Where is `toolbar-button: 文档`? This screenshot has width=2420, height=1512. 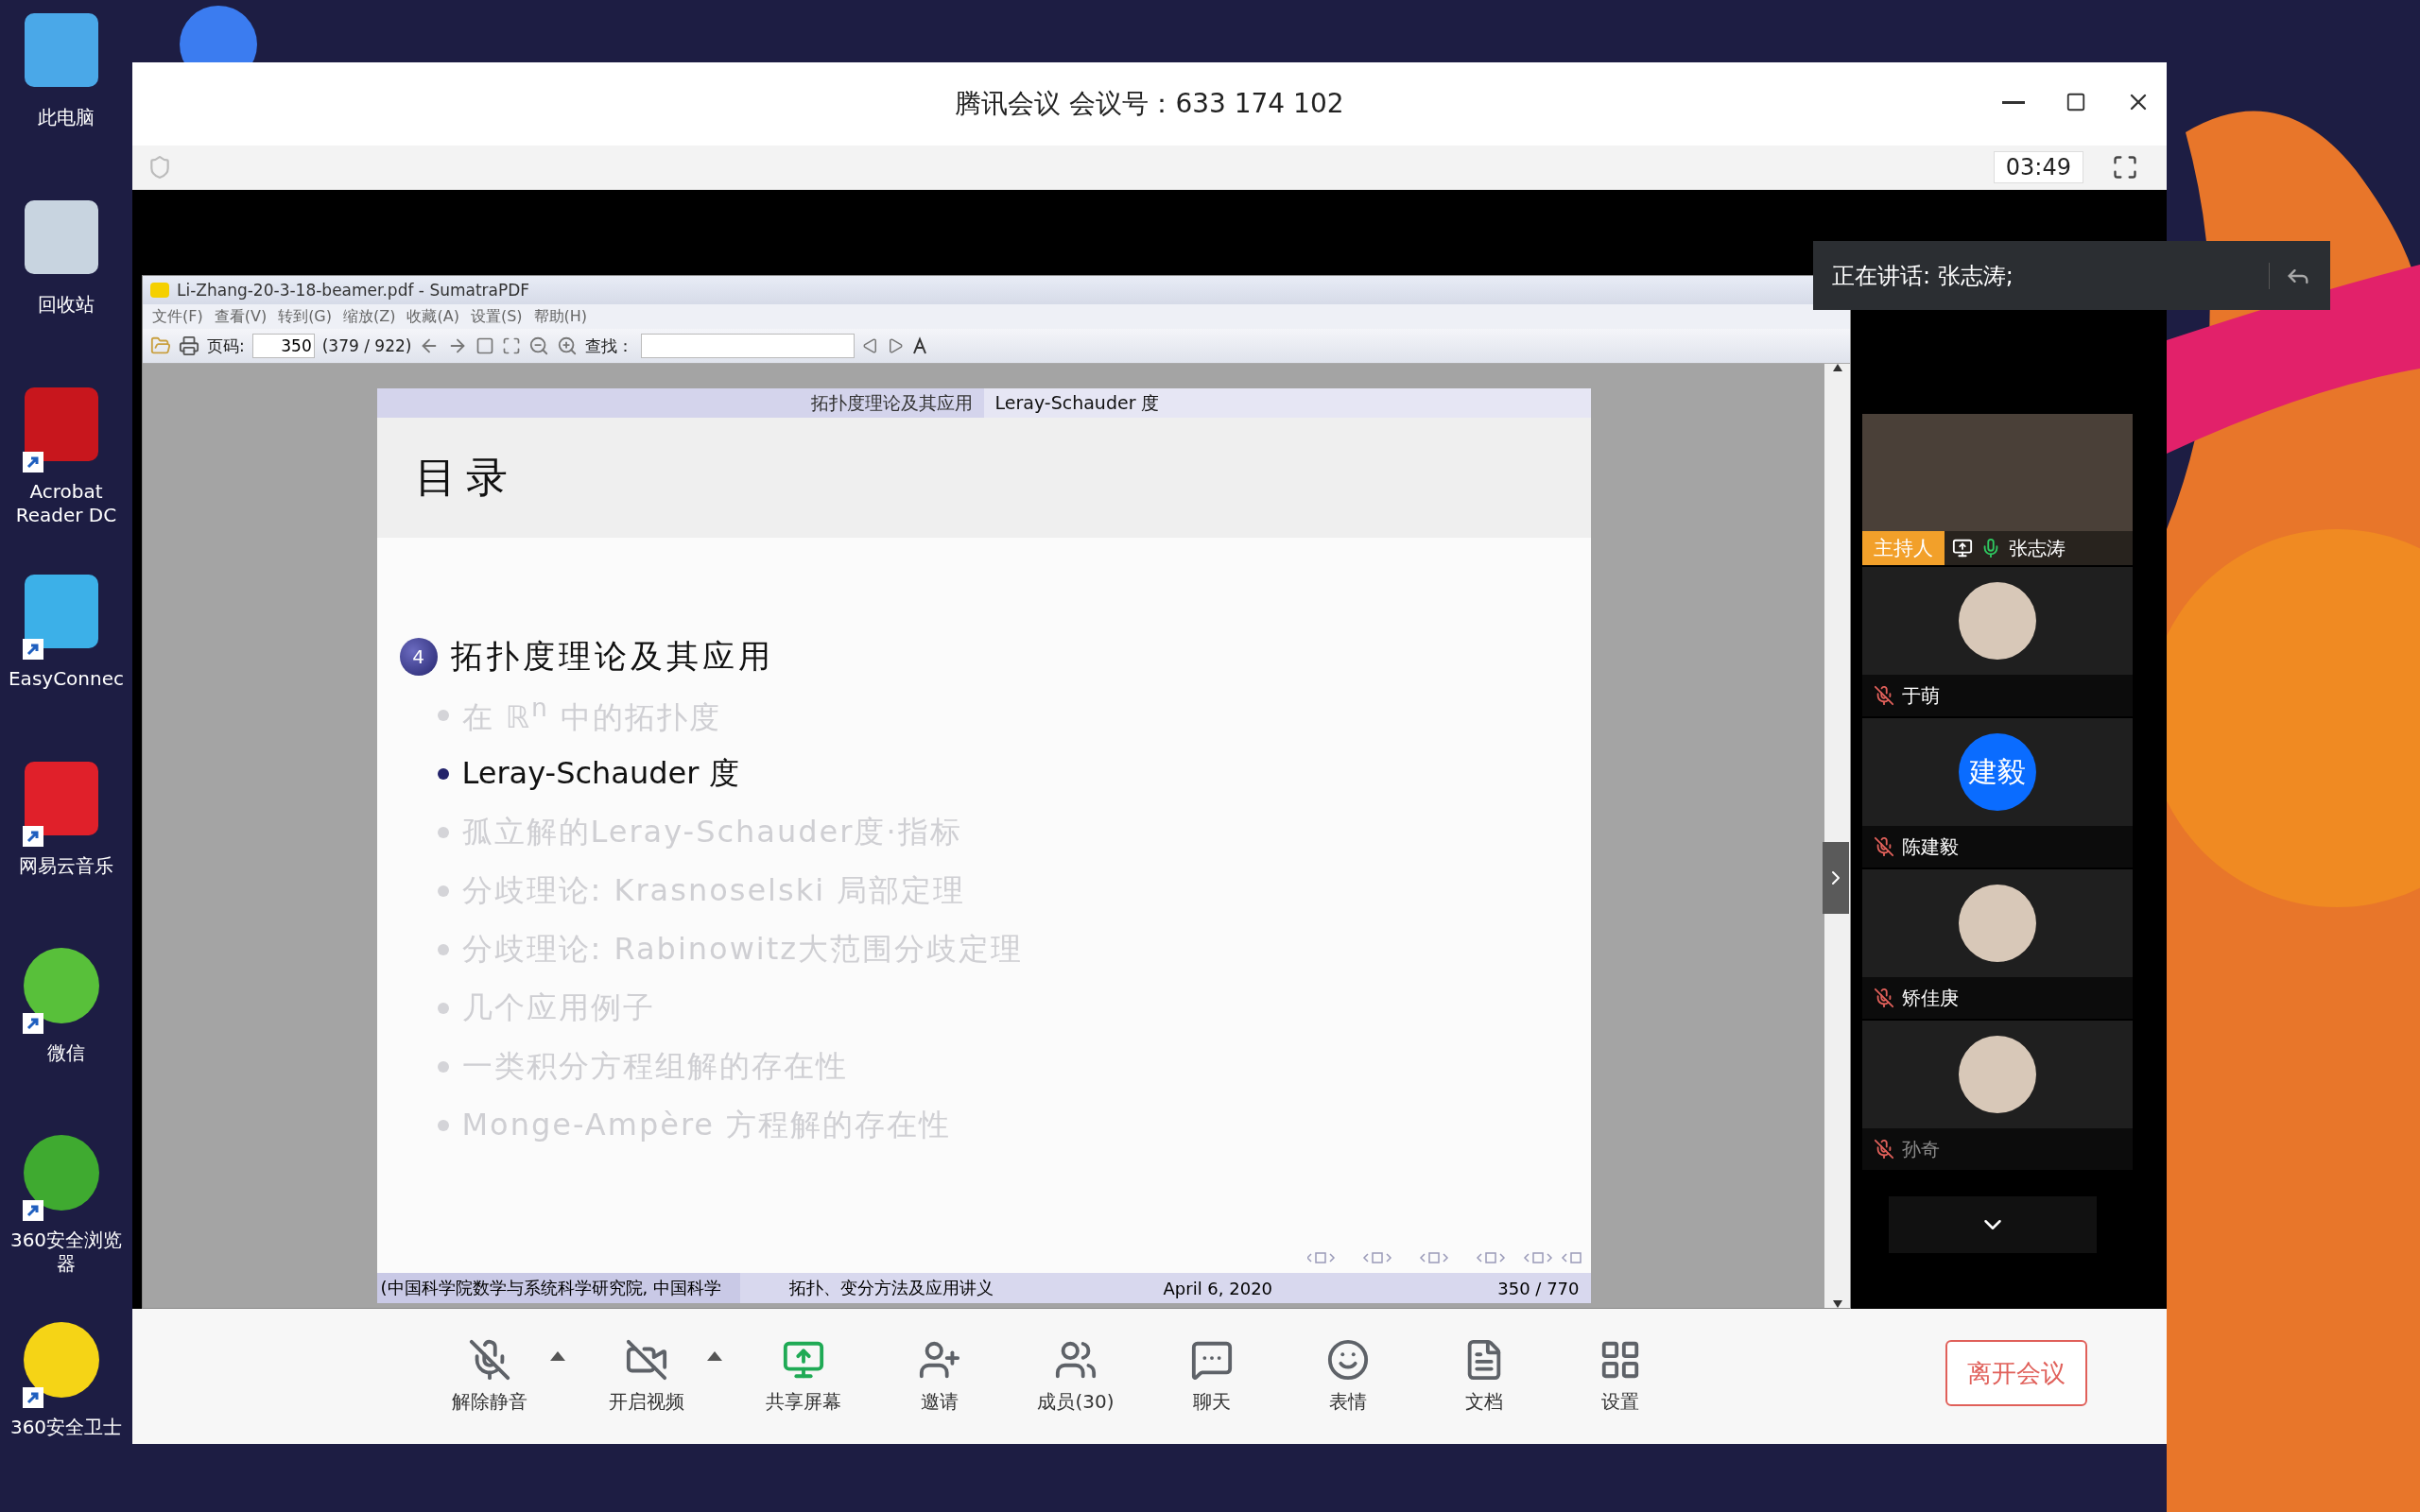
toolbar-button: 文档 is located at coordinates (1484, 1376).